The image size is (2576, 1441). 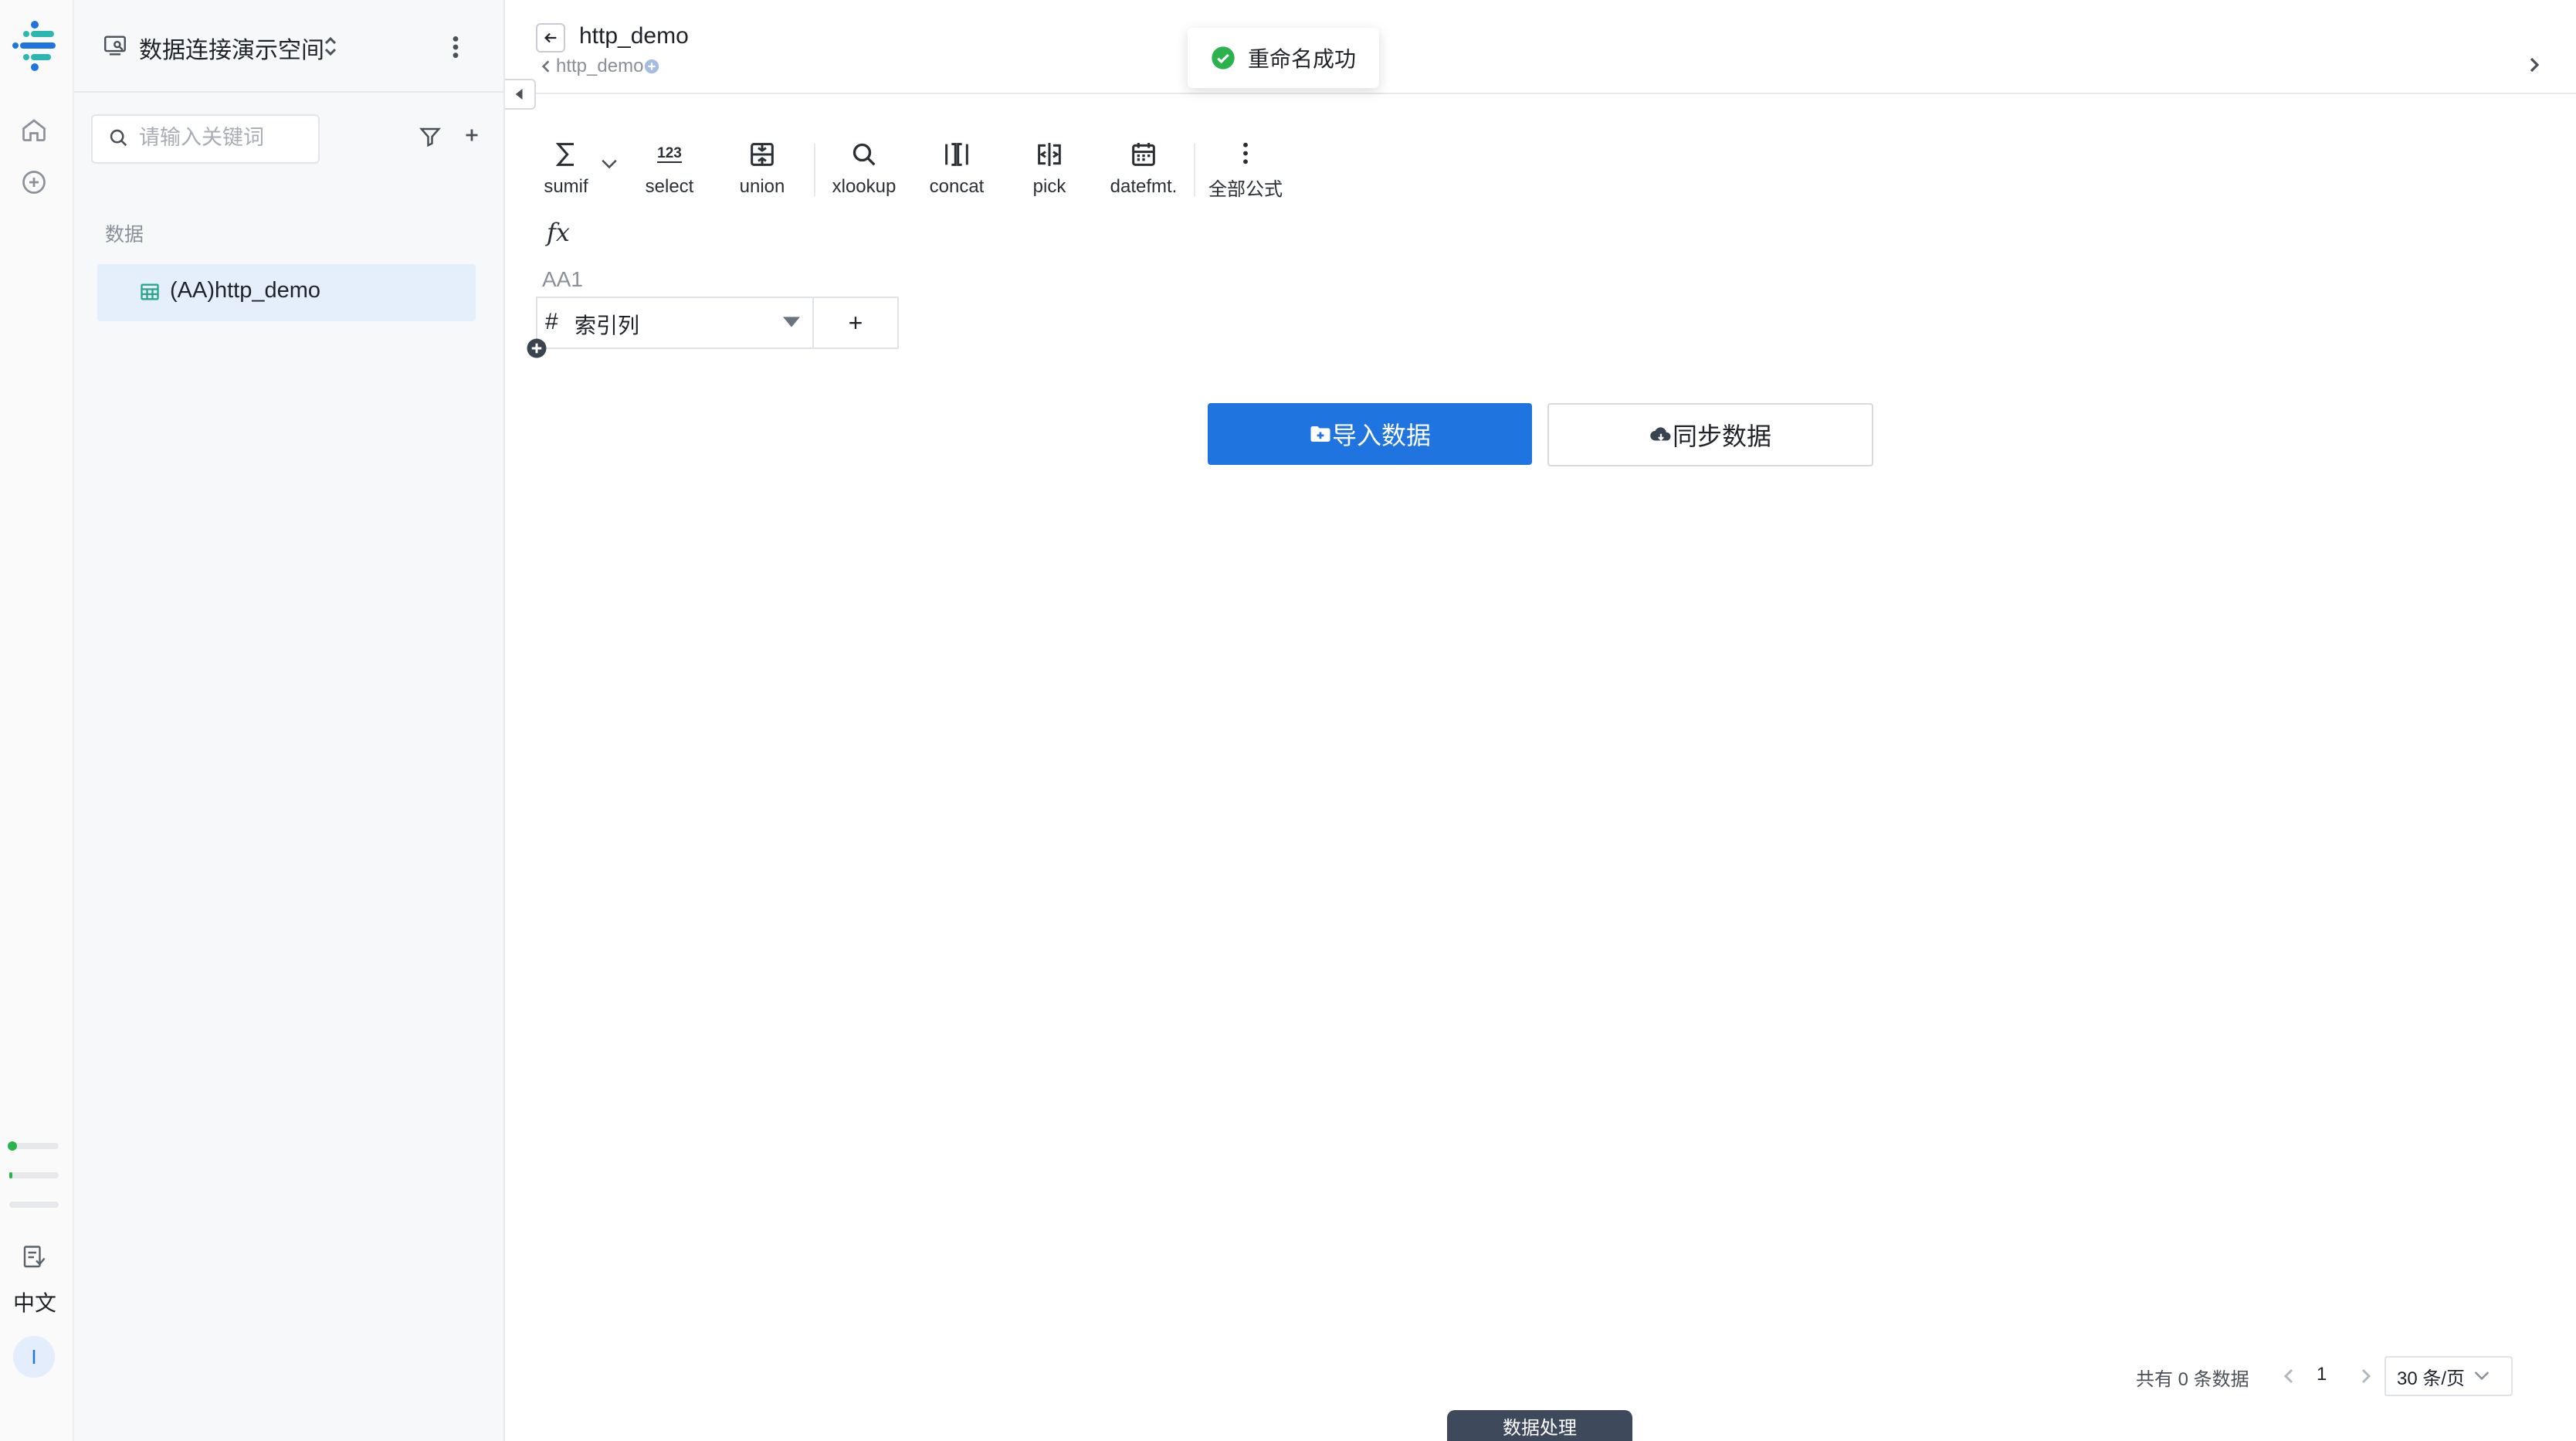 What do you see at coordinates (1320, 434) in the screenshot?
I see `folder-add-icon` at bounding box center [1320, 434].